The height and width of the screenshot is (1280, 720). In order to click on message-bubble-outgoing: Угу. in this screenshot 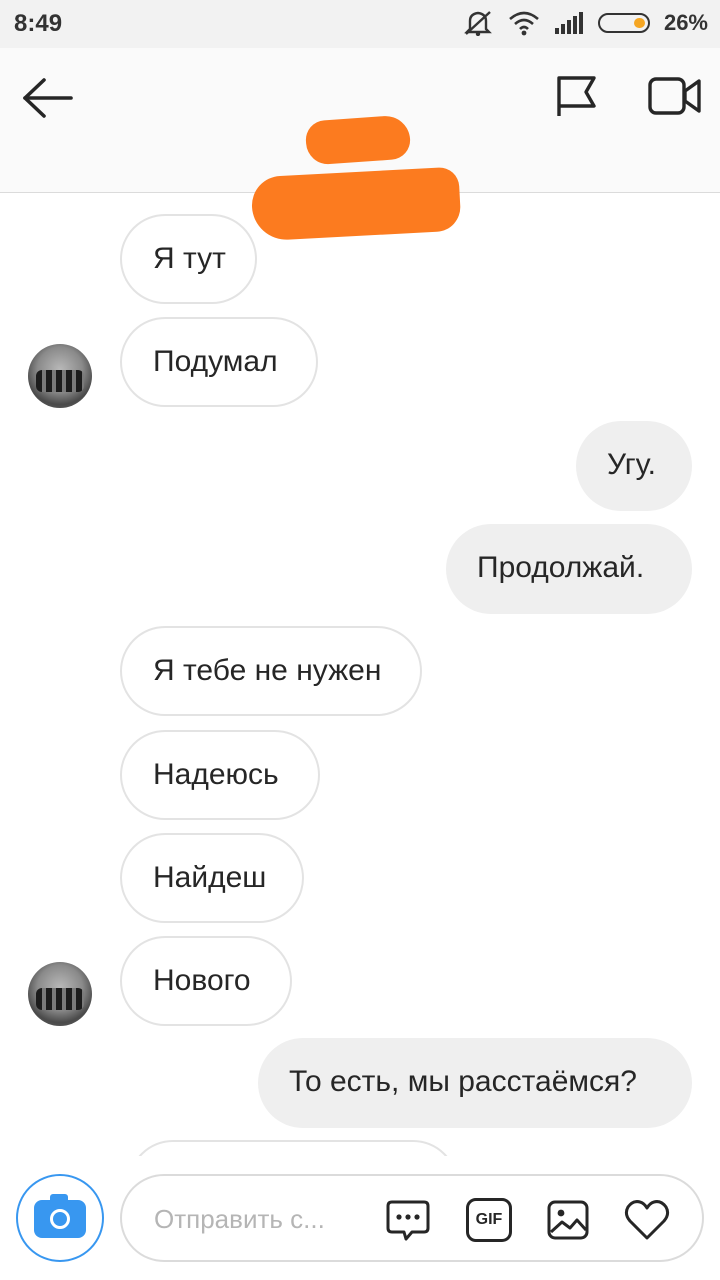, I will do `click(634, 466)`.